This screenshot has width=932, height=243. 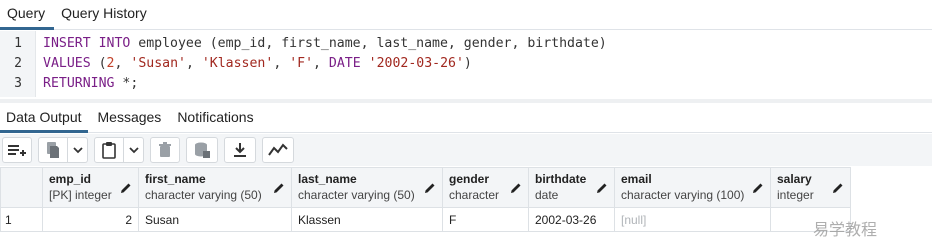 I want to click on table-row: 1 2 Susan Klassen F 2002-03-26 [null], so click(x=425, y=219).